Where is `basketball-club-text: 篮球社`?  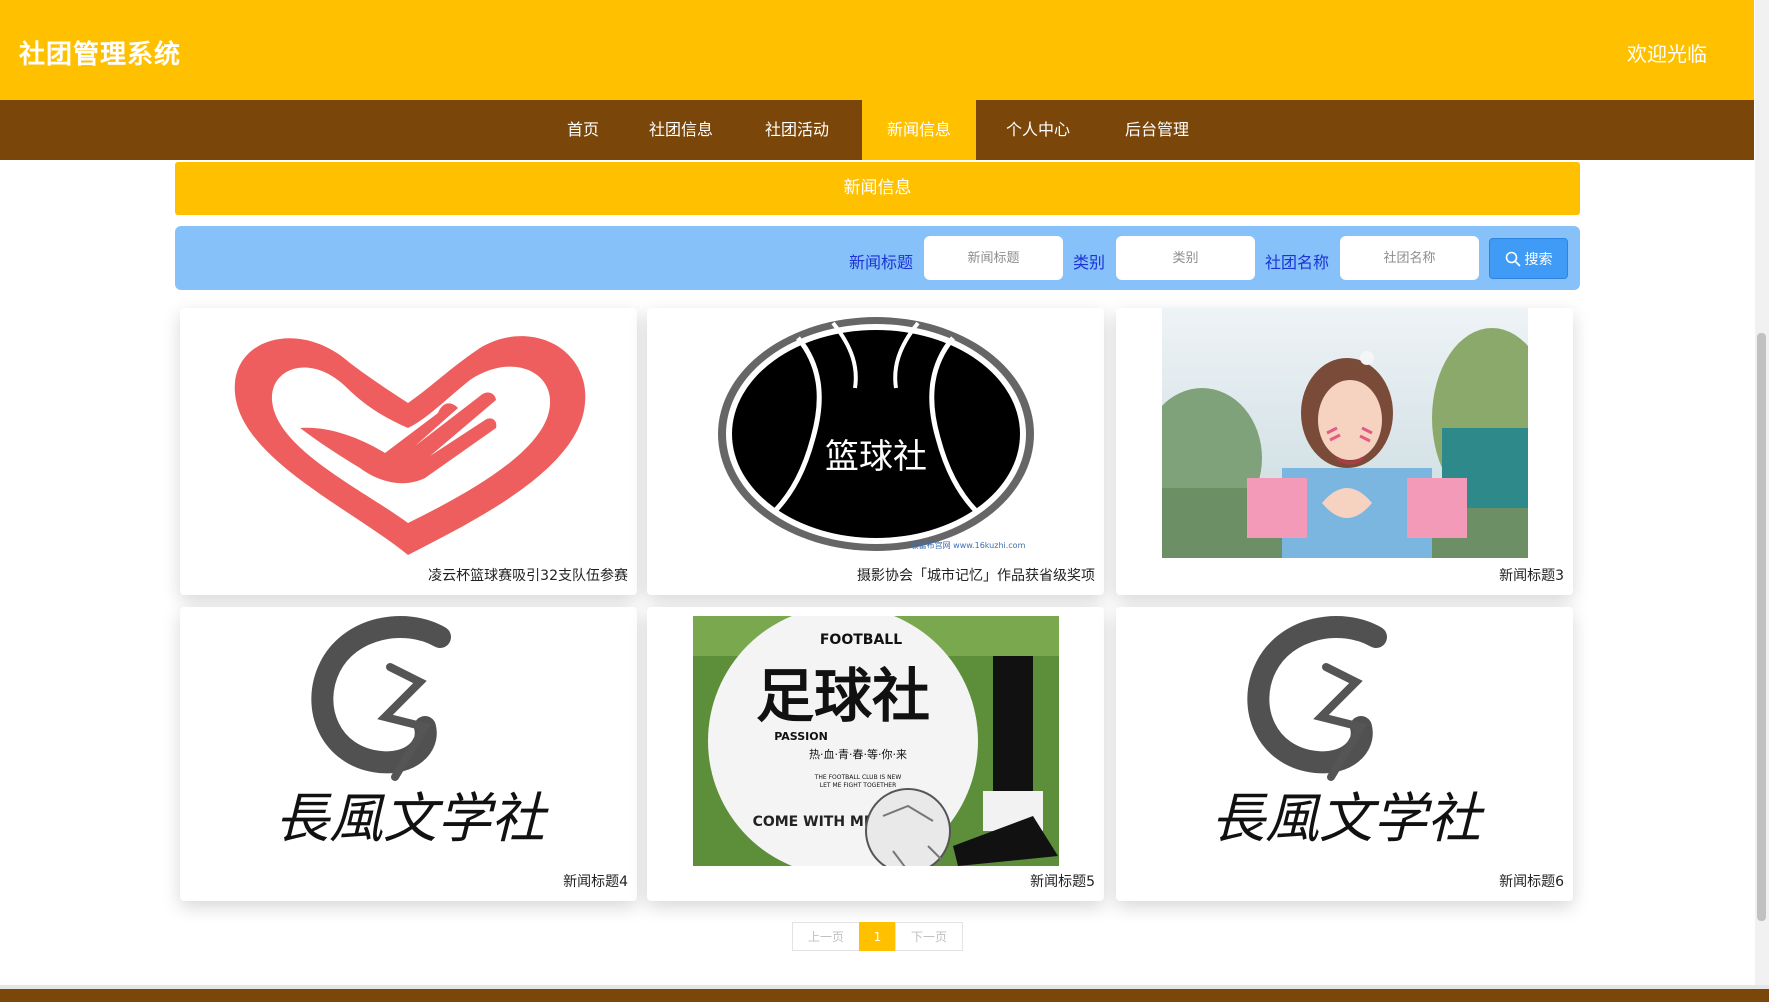
basketball-club-text: 篮球社 is located at coordinates (876, 457).